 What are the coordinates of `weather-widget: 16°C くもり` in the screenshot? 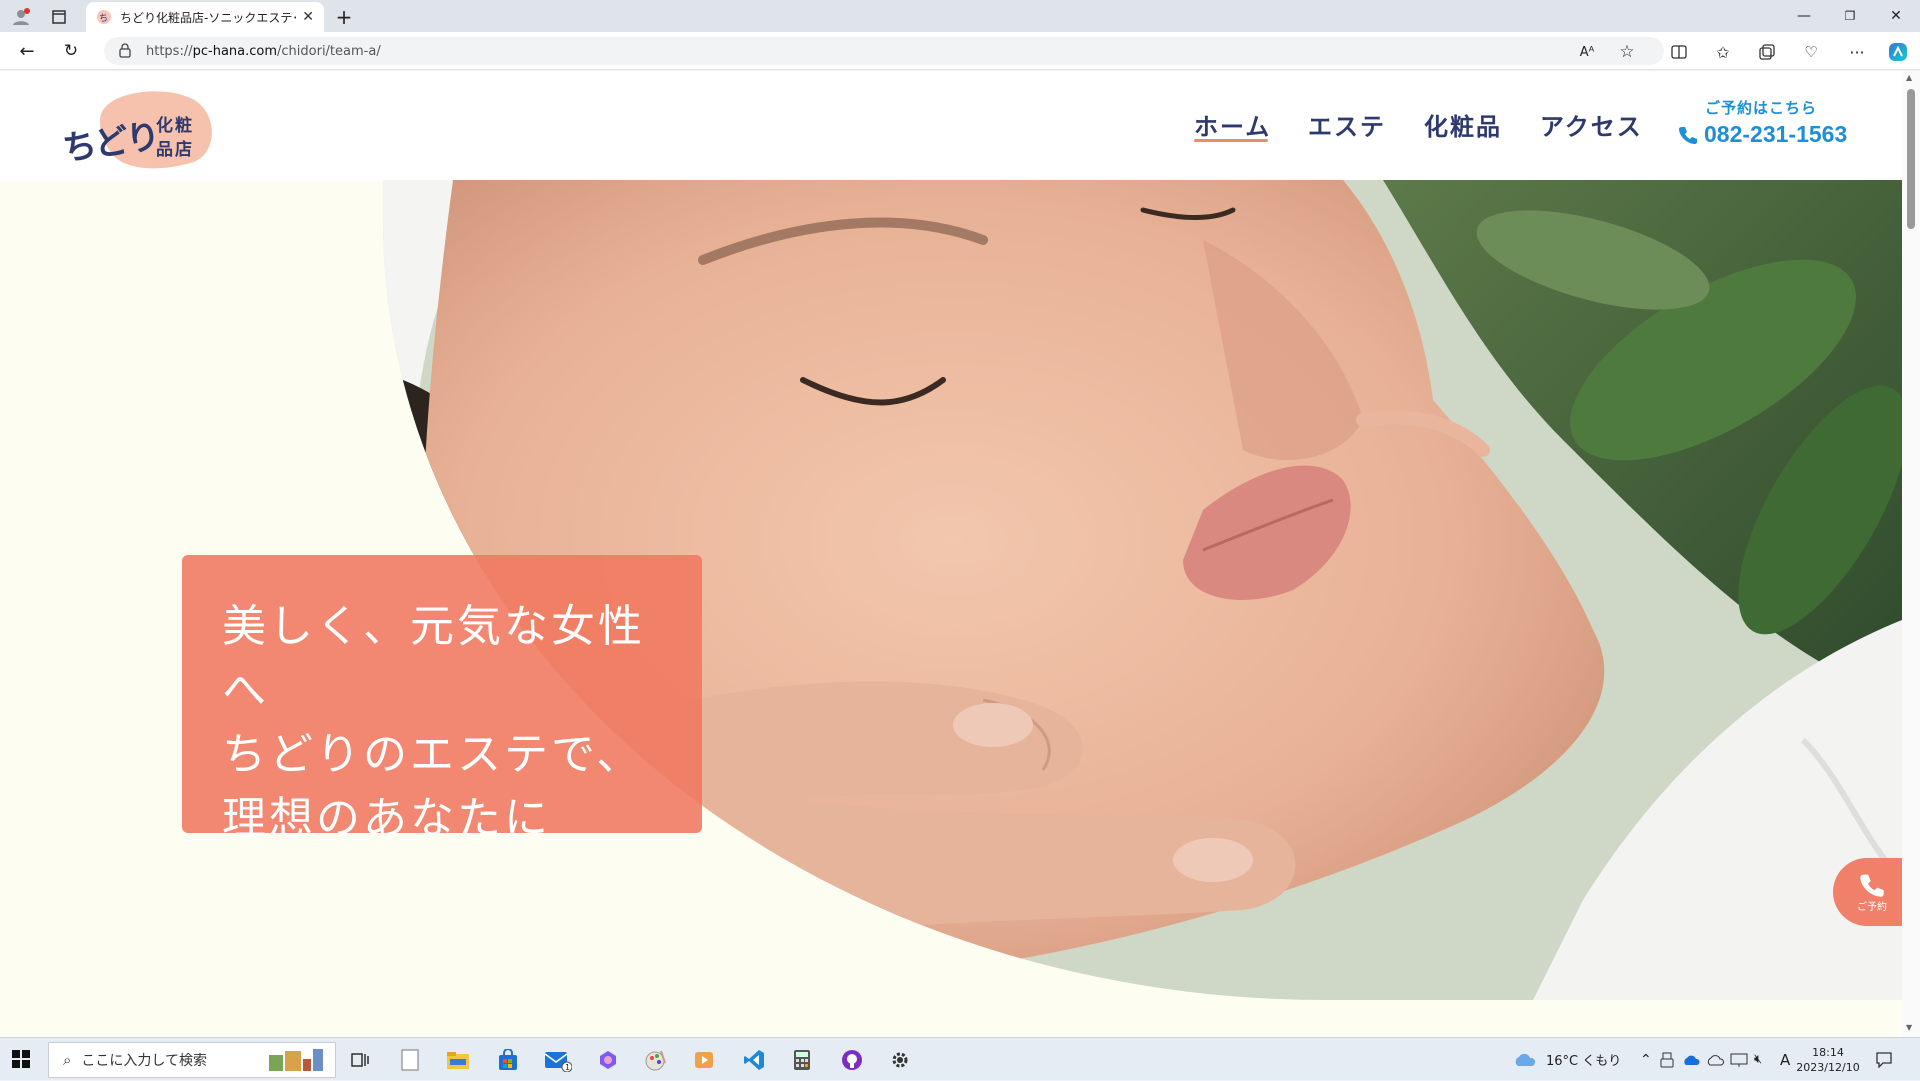 It's located at (1566, 1059).